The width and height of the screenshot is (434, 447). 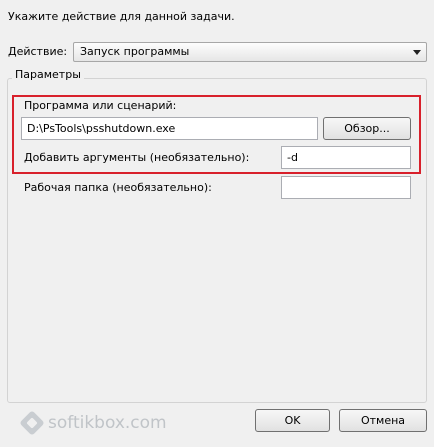 What do you see at coordinates (107, 423) in the screenshot?
I see `watermark-text: softikbox.com` at bounding box center [107, 423].